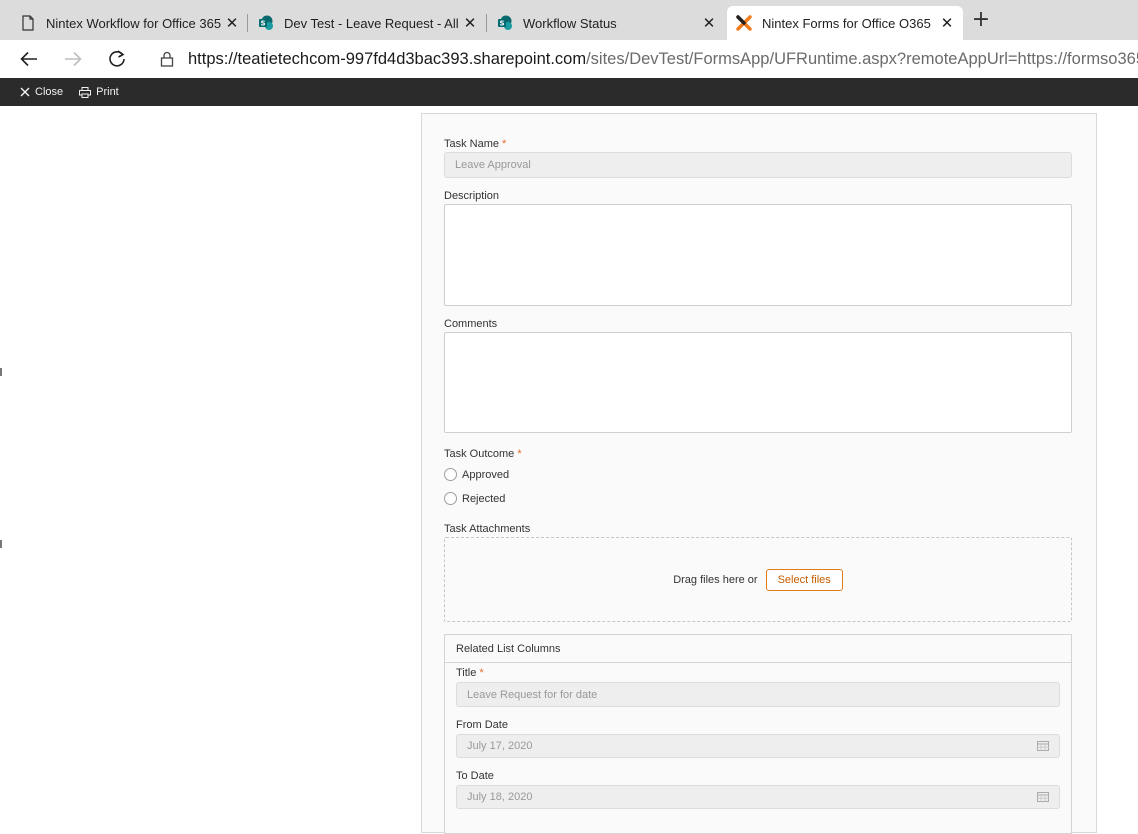  I want to click on outcome-approved-radio: Approved, so click(476, 474).